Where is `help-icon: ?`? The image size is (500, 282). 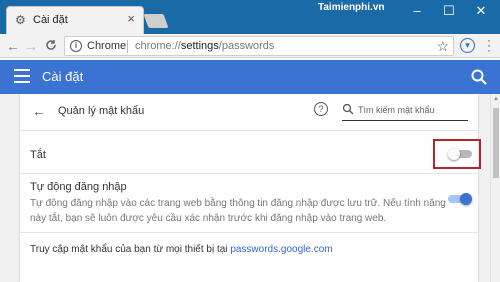 help-icon: ? is located at coordinates (321, 109).